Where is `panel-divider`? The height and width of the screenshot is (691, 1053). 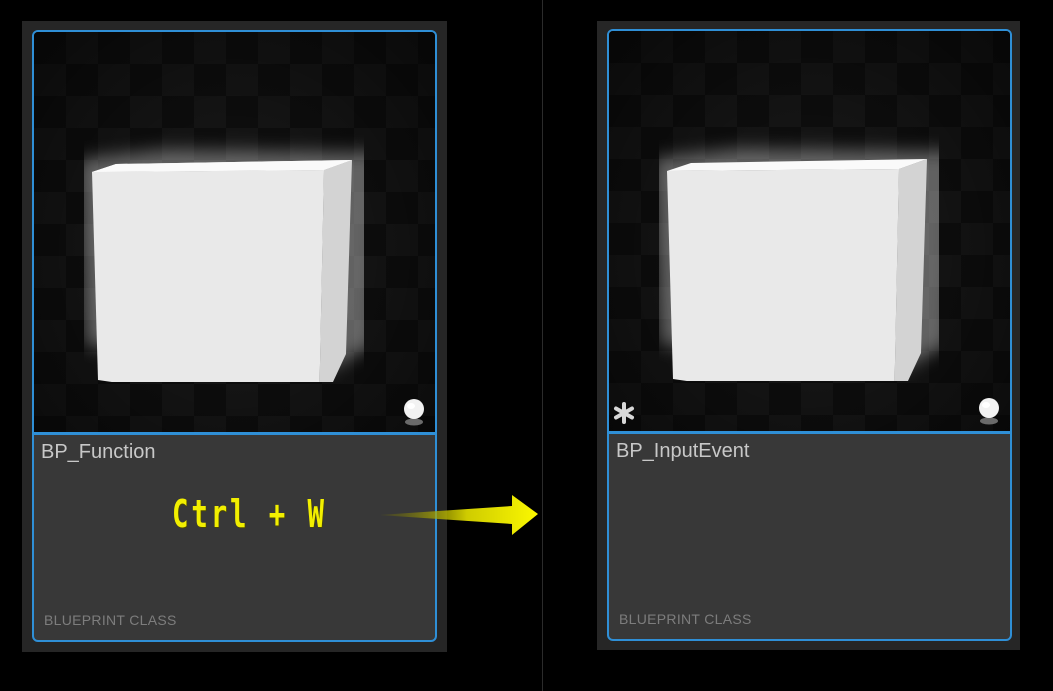
panel-divider is located at coordinates (542, 345).